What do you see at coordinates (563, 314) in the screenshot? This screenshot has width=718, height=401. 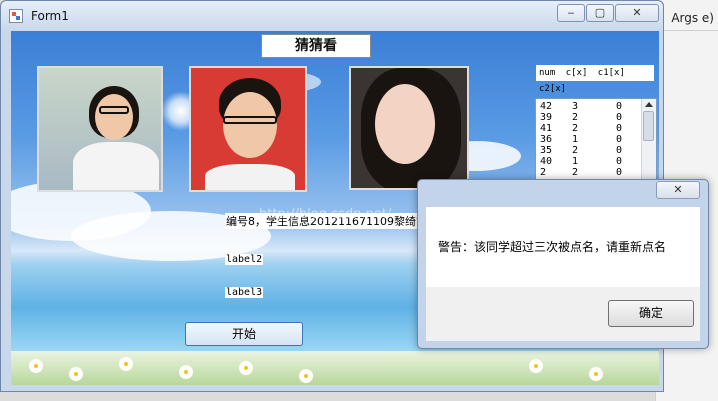 I see `dialog-footer: 确定` at bounding box center [563, 314].